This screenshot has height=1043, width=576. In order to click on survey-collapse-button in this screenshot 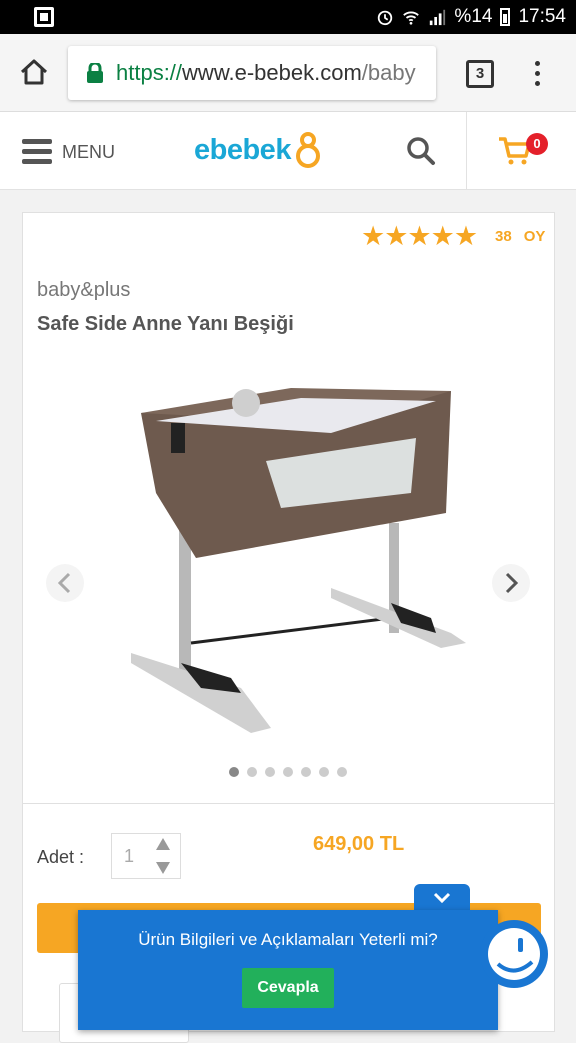, I will do `click(442, 898)`.